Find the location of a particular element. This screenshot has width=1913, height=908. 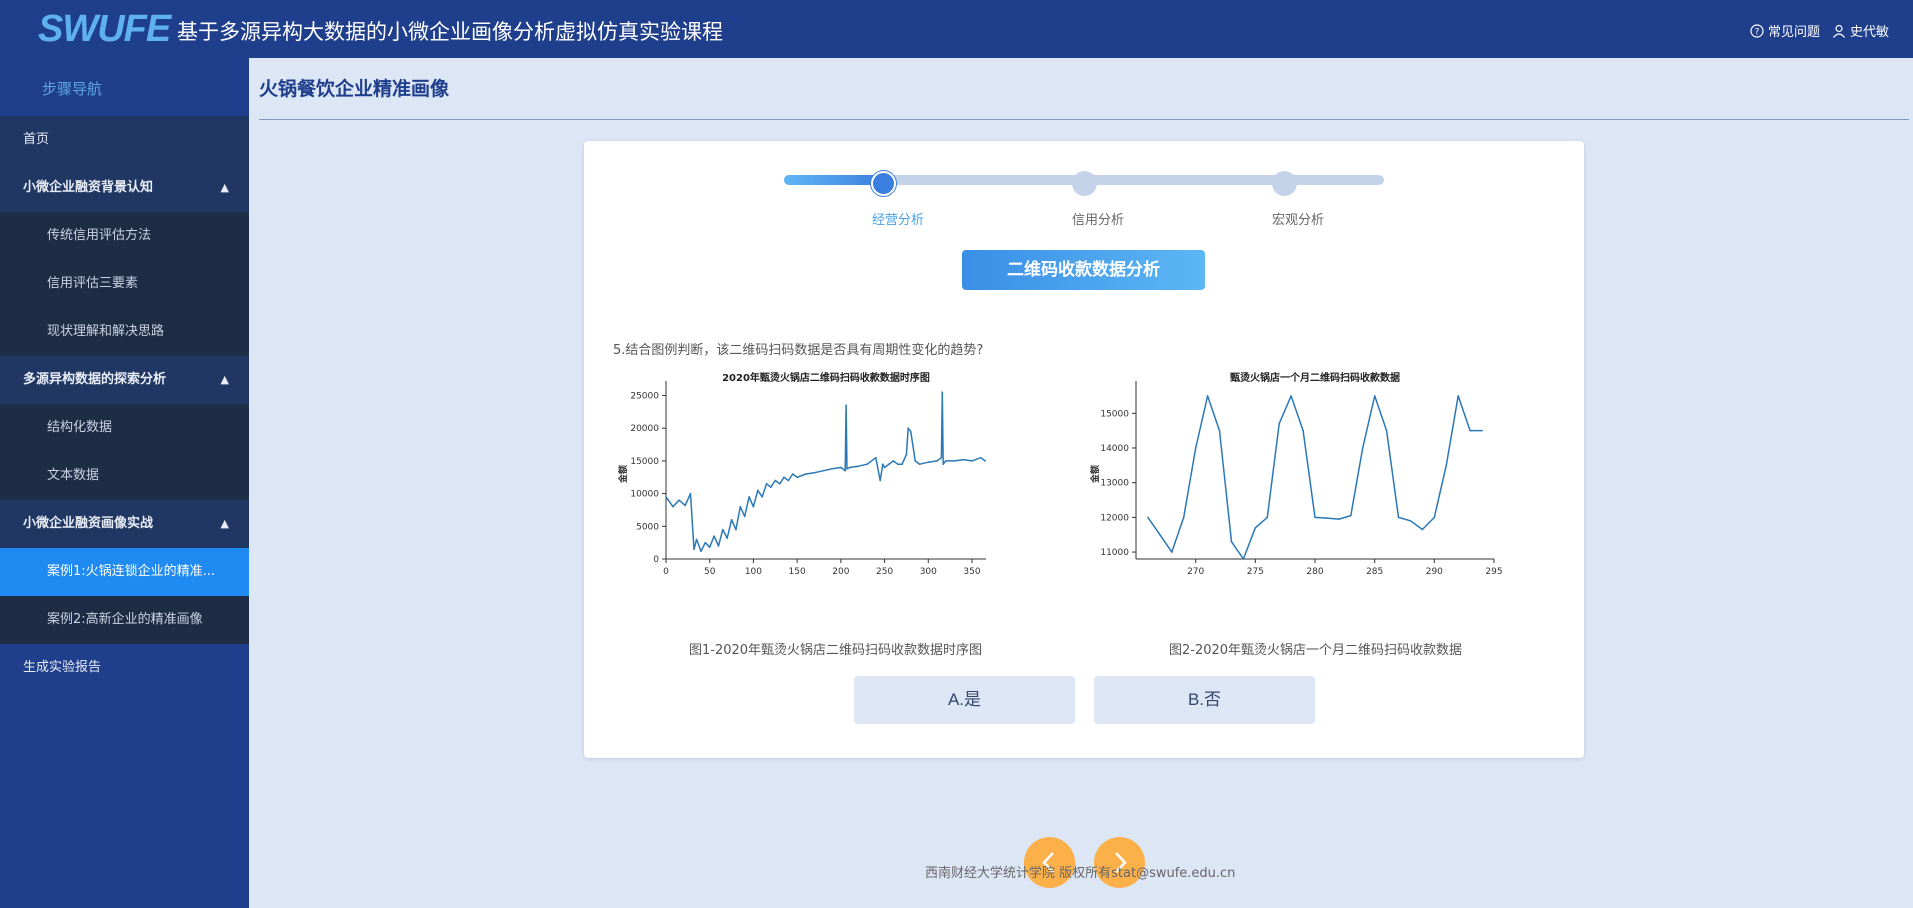

sidebar-item-traditional-credit: 传统信用评估方法 is located at coordinates (124, 236).